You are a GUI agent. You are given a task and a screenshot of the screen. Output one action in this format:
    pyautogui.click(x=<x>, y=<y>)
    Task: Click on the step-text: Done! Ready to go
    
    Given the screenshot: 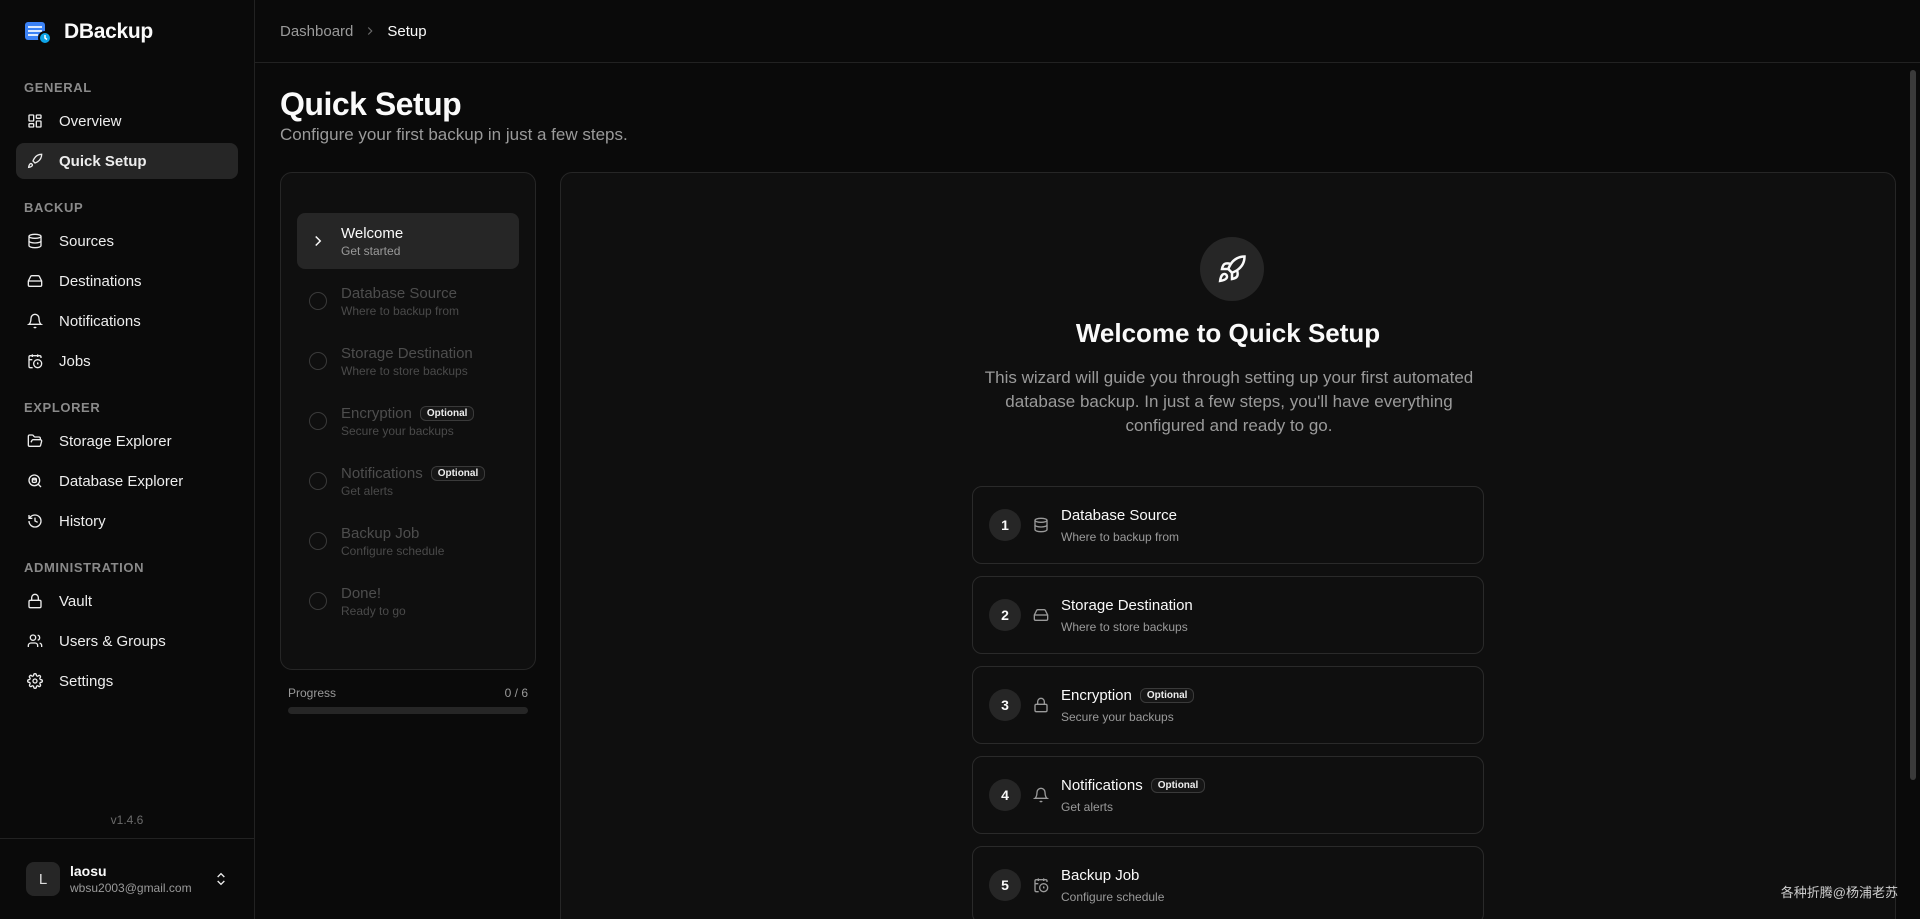 What is the action you would take?
    pyautogui.click(x=373, y=601)
    